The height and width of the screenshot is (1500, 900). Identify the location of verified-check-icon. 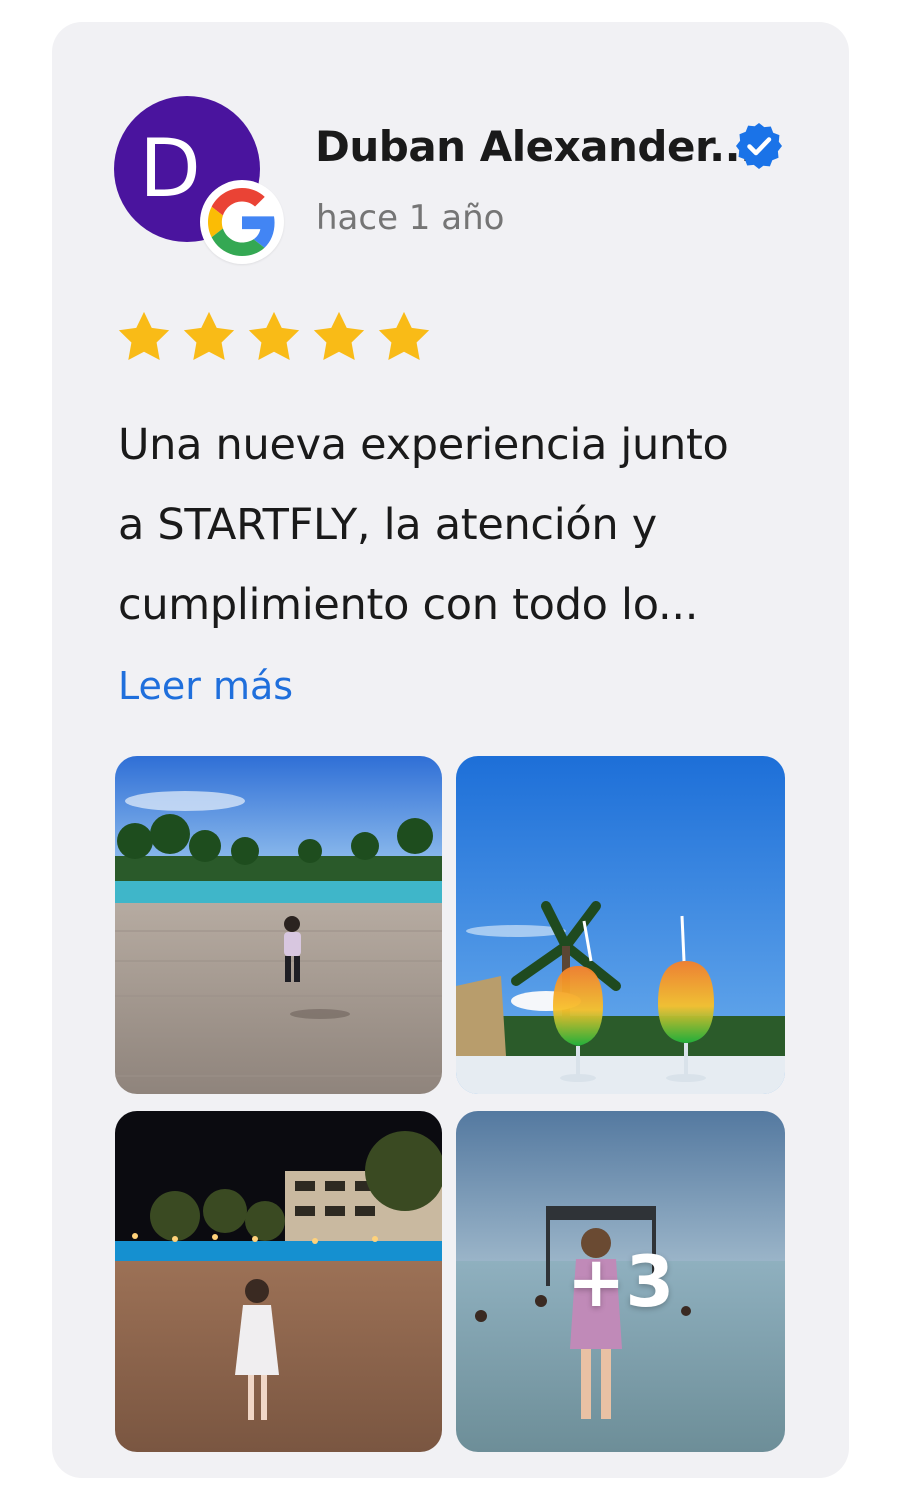
(759, 146).